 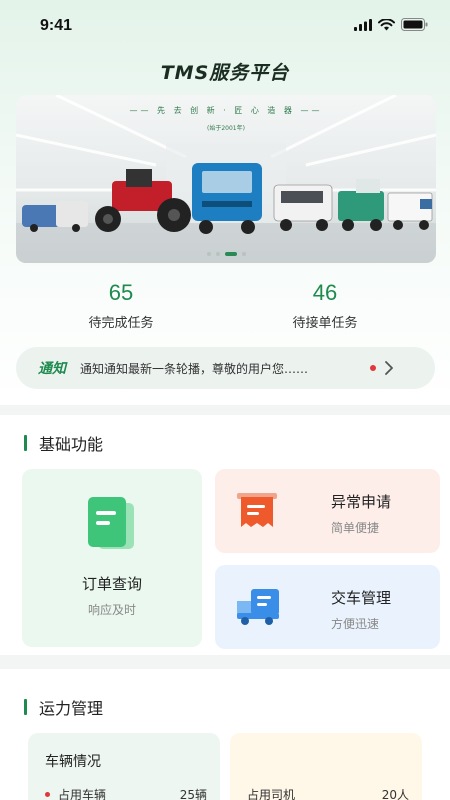 What do you see at coordinates (124, 766) in the screenshot?
I see `vehicle-status-card: 车辆情况 占用车辆 25辆` at bounding box center [124, 766].